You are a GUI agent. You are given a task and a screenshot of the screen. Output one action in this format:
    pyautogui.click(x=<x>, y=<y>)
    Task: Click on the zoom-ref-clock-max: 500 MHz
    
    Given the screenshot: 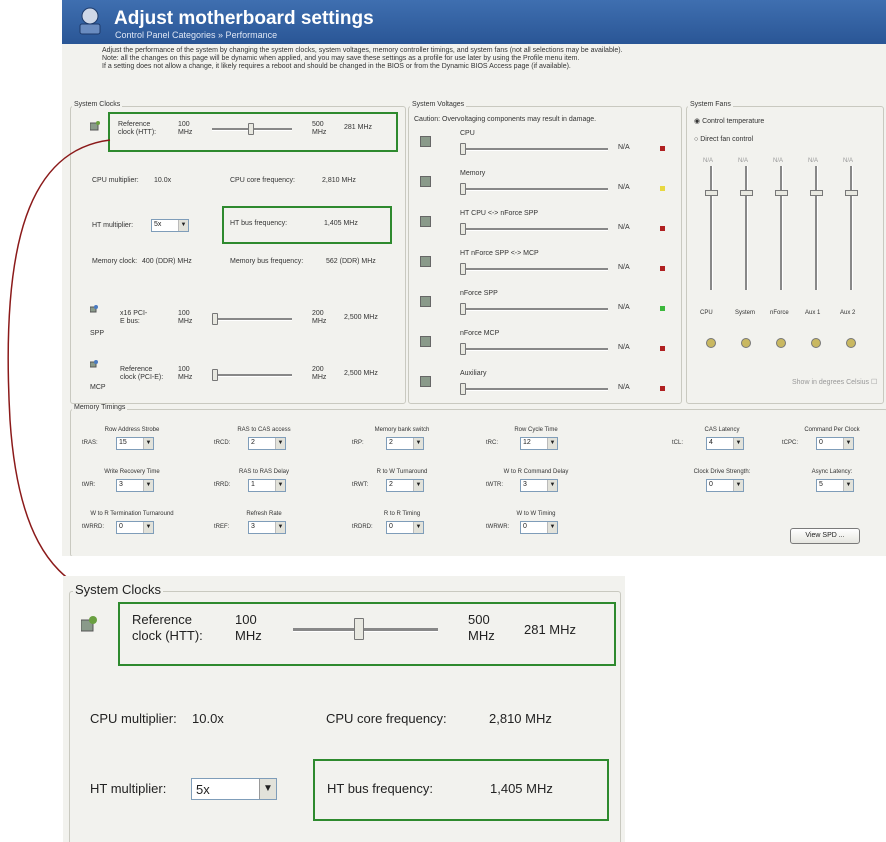 What is the action you would take?
    pyautogui.click(x=481, y=627)
    